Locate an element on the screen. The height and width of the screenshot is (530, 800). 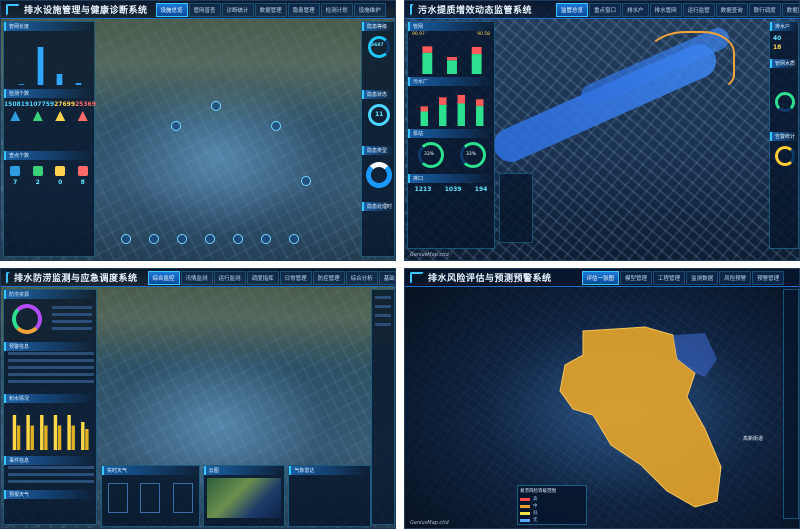
nav-tab: 数据管理 is located at coordinates (270, 9).